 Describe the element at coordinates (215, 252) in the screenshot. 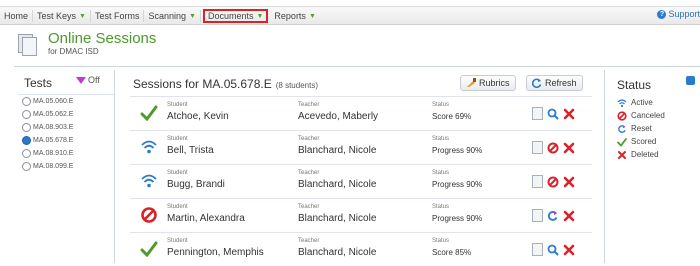

I see `student-name: Pennington, Memphis` at that location.